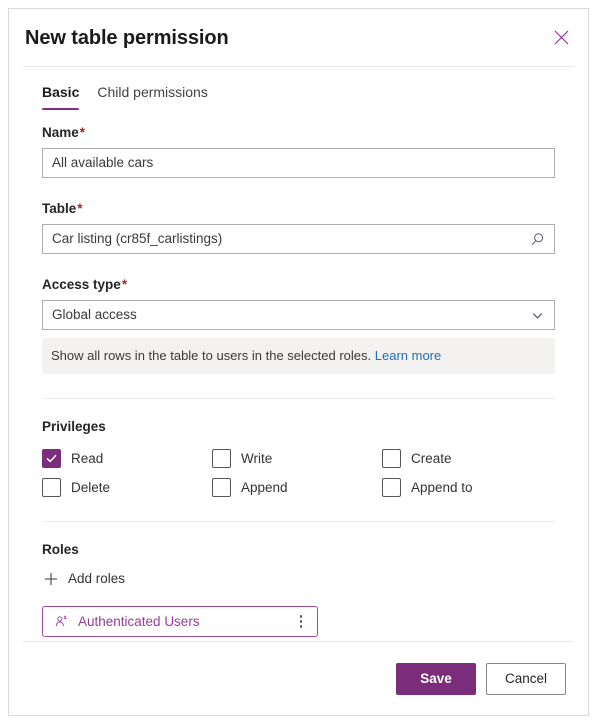 Image resolution: width=599 pixels, height=725 pixels. I want to click on tab-child-permissions-label: Child permissions, so click(152, 92).